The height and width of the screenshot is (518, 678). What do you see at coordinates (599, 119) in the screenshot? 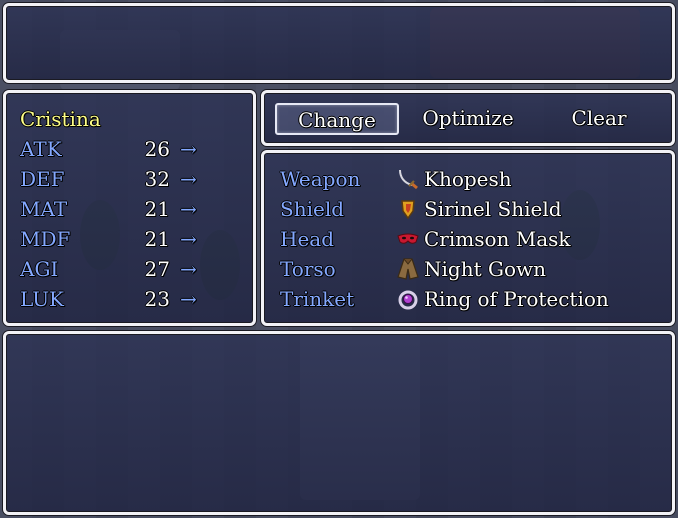
I see `clear-command: Clear` at bounding box center [599, 119].